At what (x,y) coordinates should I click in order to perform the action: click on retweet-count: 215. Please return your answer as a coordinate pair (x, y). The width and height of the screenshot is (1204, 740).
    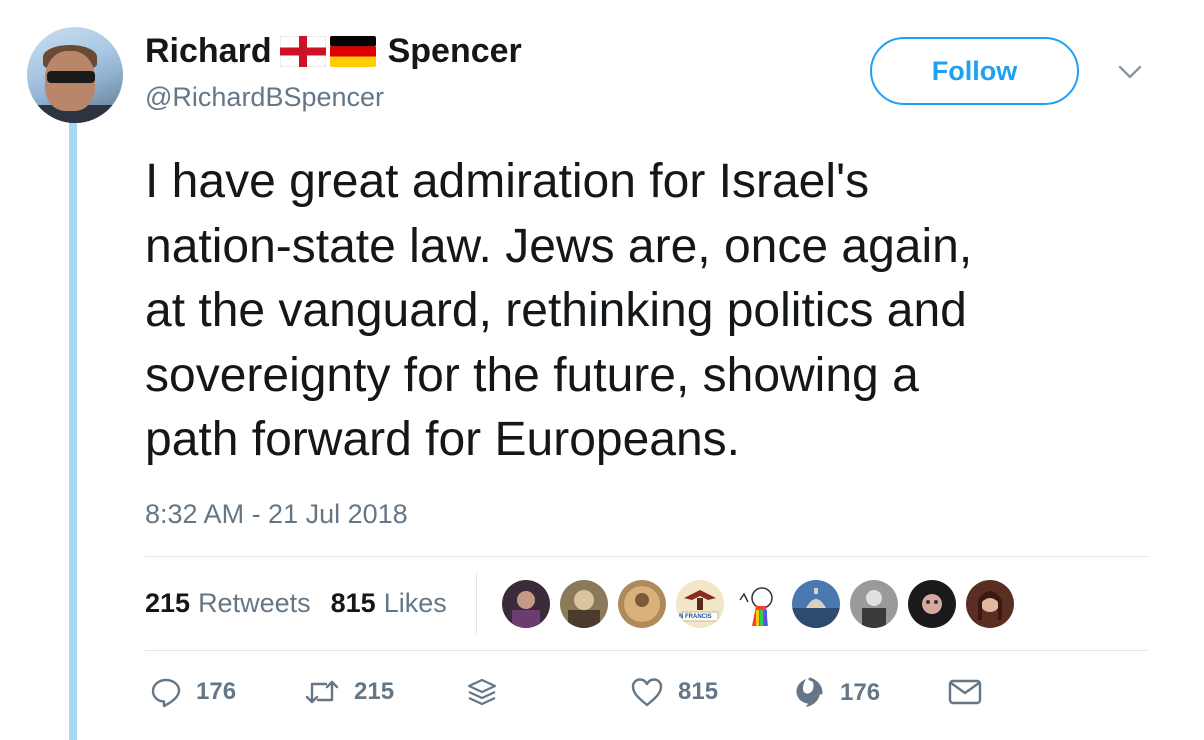
    Looking at the image, I should click on (374, 691).